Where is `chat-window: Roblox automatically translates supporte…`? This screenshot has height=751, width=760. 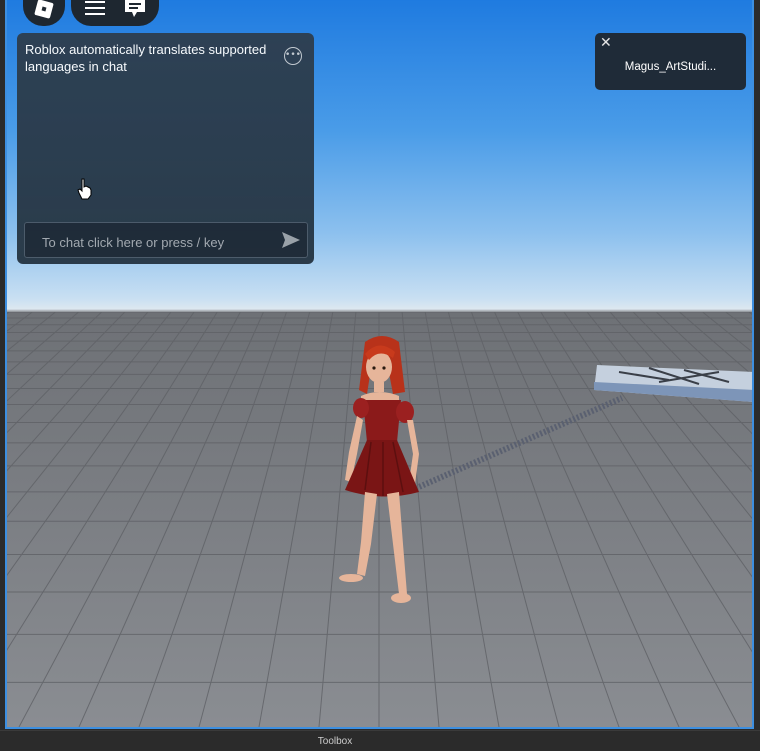
chat-window: Roblox automatically translates supporte… is located at coordinates (165, 148).